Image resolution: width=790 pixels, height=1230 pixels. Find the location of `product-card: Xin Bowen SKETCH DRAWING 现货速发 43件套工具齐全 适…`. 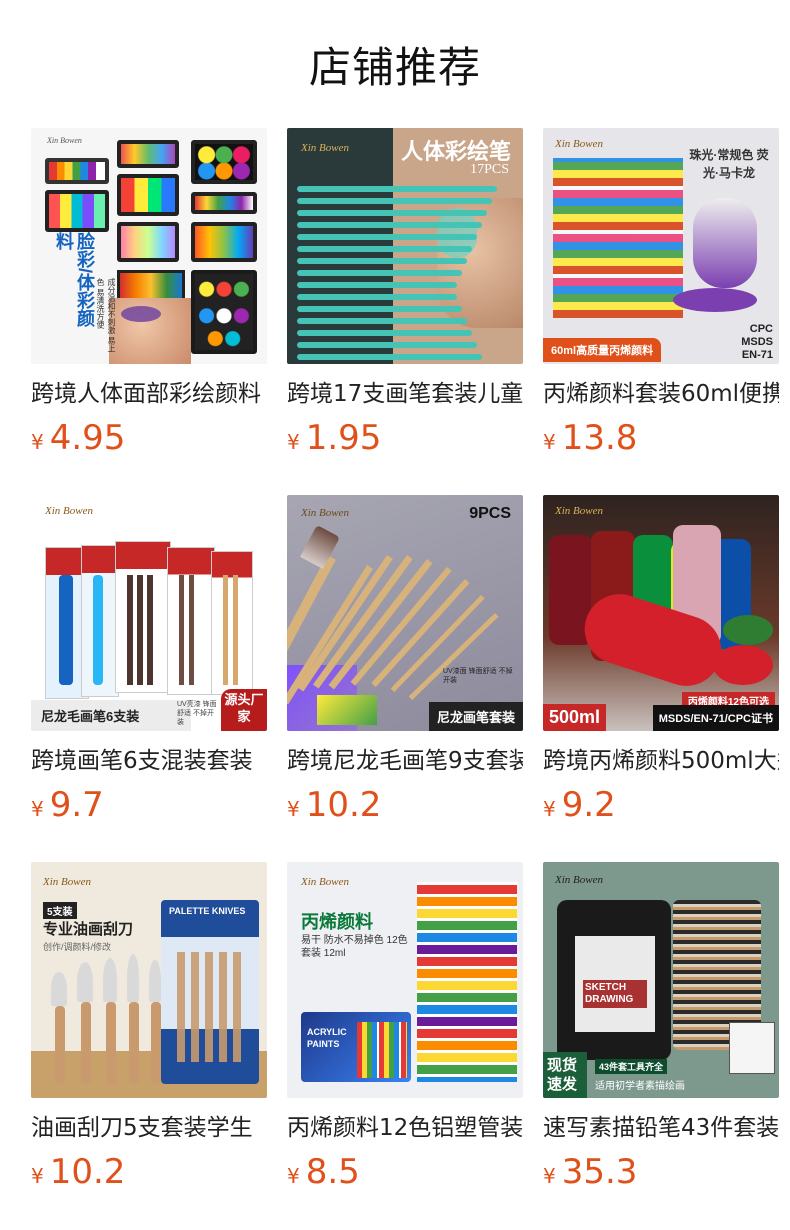

product-card: Xin Bowen SKETCH DRAWING 现货速发 43件套工具齐全 适… is located at coordinates (661, 1045).